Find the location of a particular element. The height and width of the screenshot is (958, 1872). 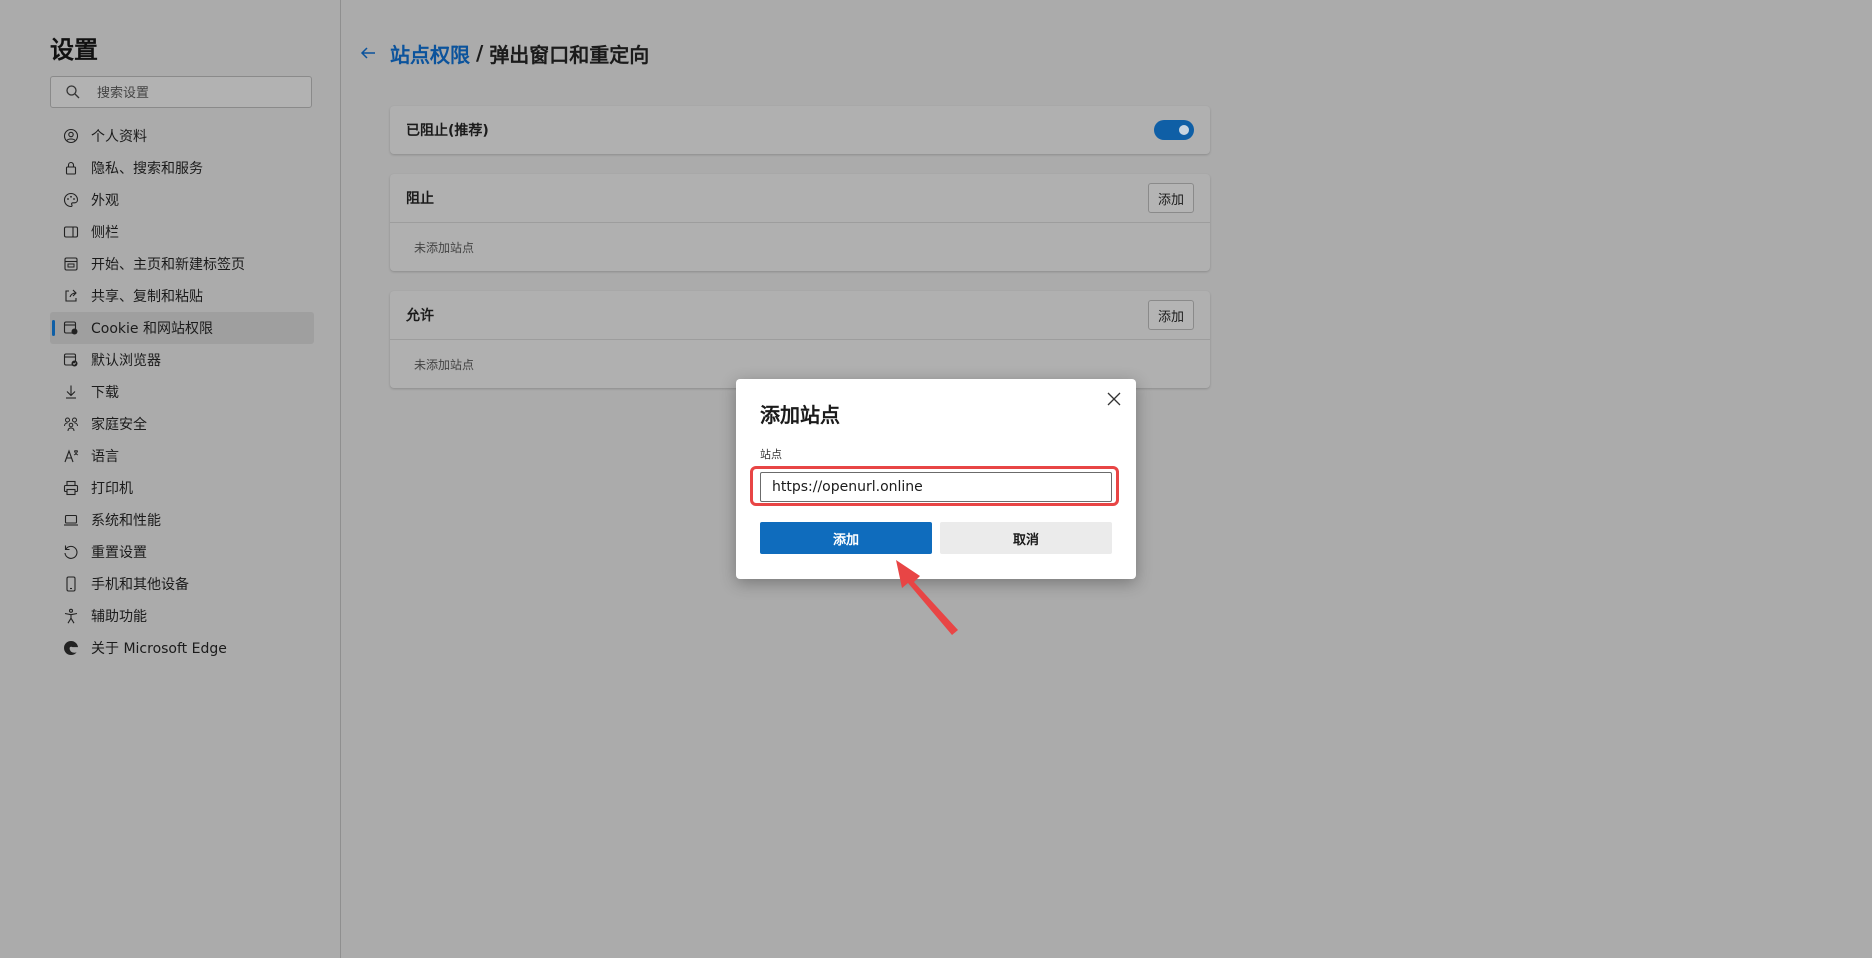

sidebar-item-label: 默认浏览器 is located at coordinates (126, 361).